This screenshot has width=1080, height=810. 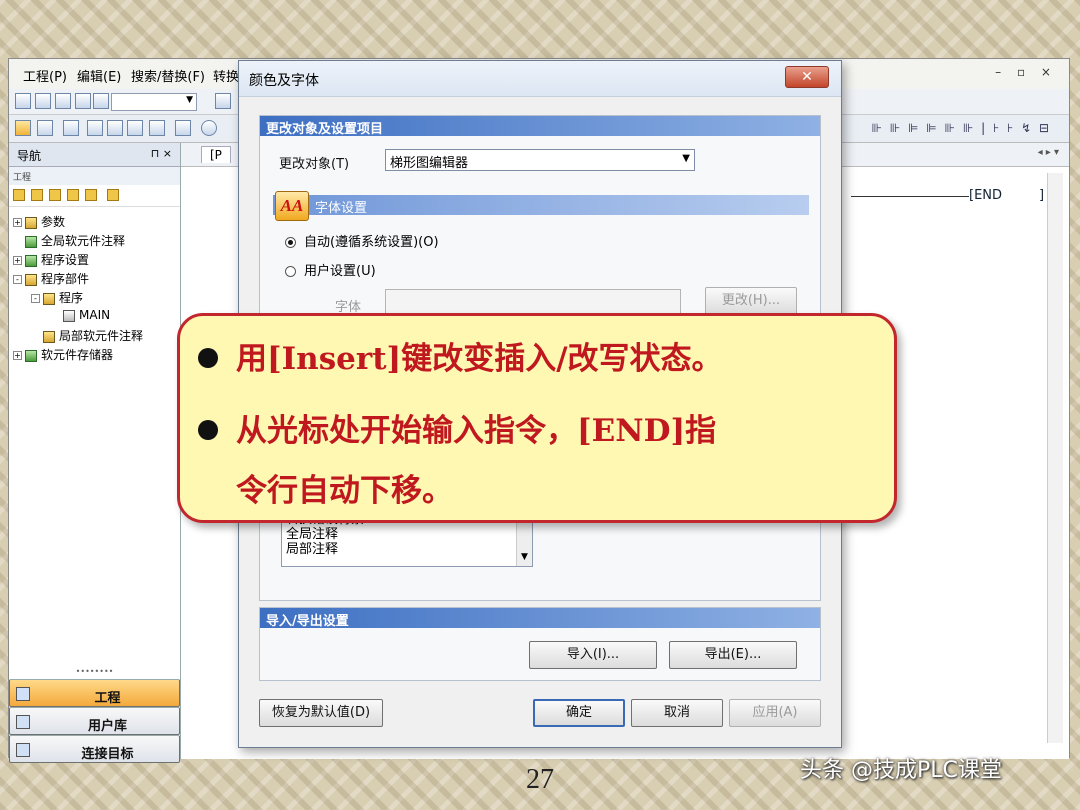 I want to click on end-instruction: [END, so click(x=985, y=195).